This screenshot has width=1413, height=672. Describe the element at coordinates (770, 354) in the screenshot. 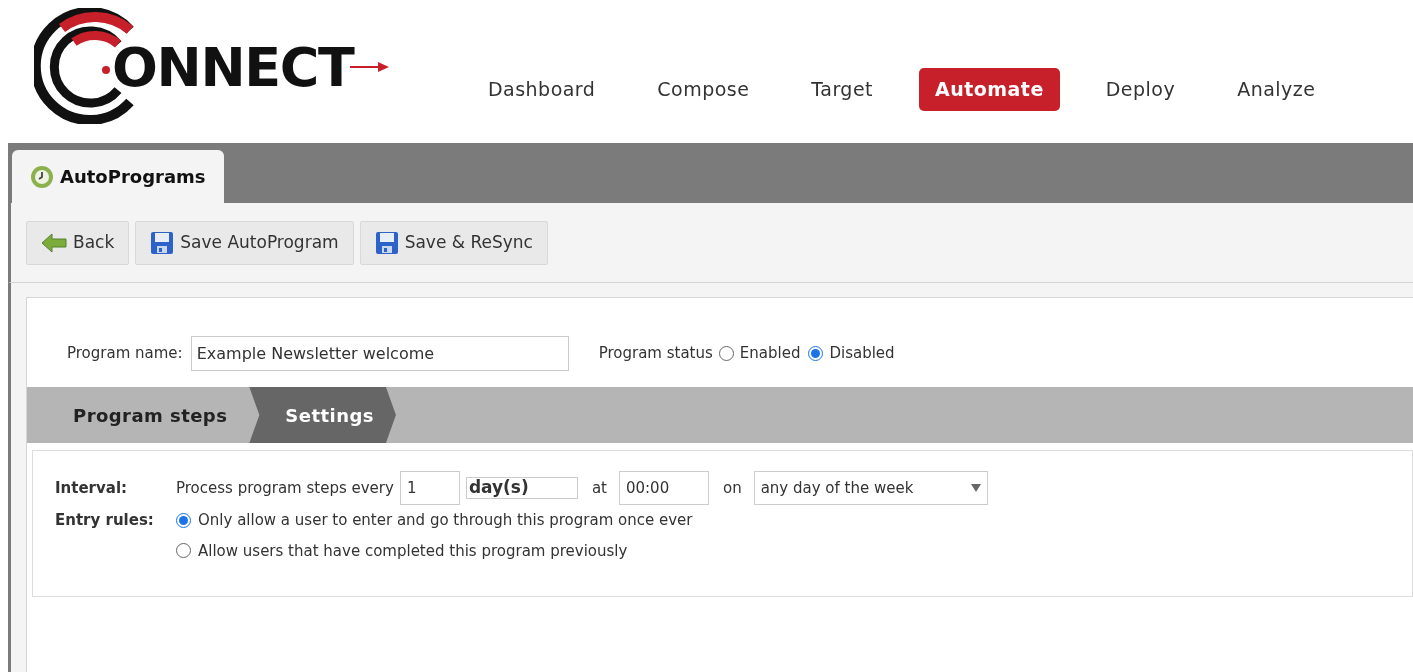

I see `radio-label: Enabled` at that location.